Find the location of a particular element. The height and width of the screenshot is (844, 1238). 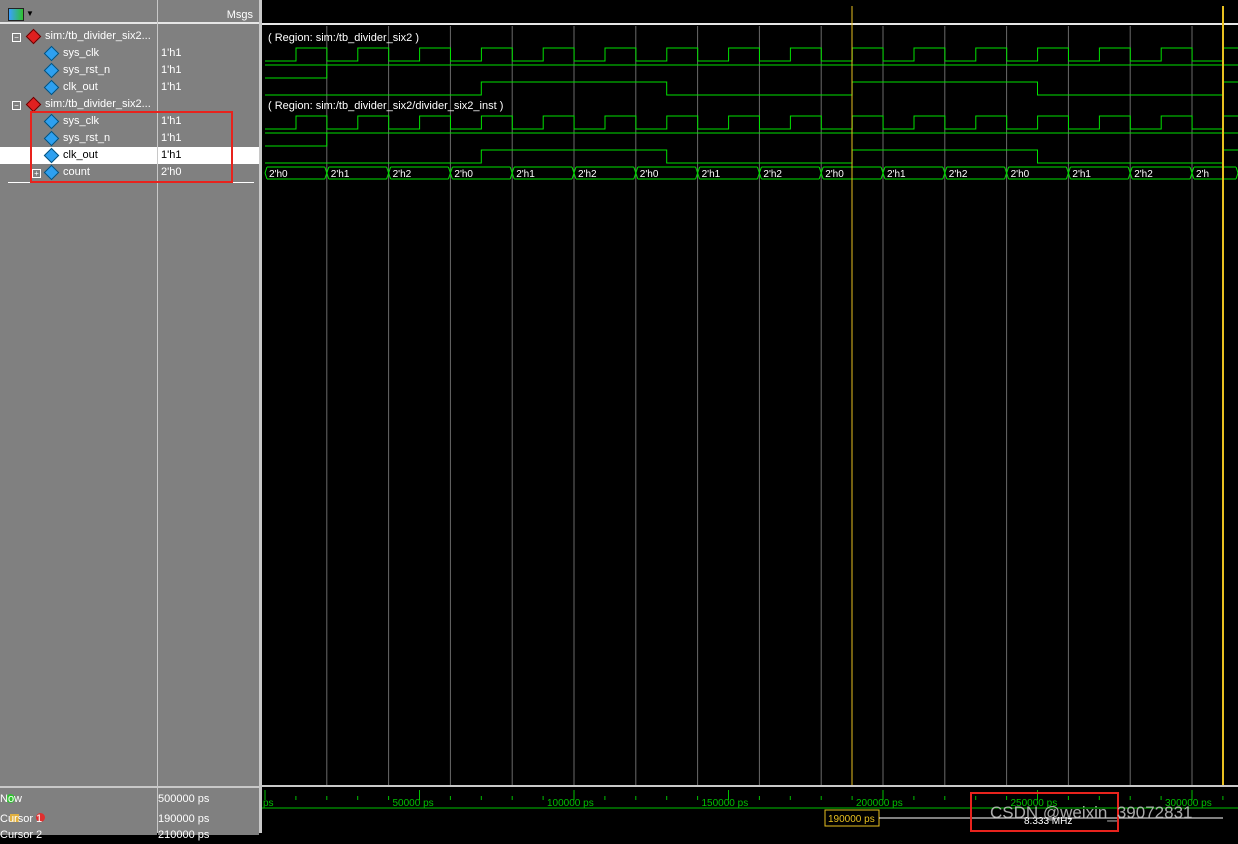

values-footer: 500000 ps 190000 ps 210000 ps is located at coordinates (208, 813).